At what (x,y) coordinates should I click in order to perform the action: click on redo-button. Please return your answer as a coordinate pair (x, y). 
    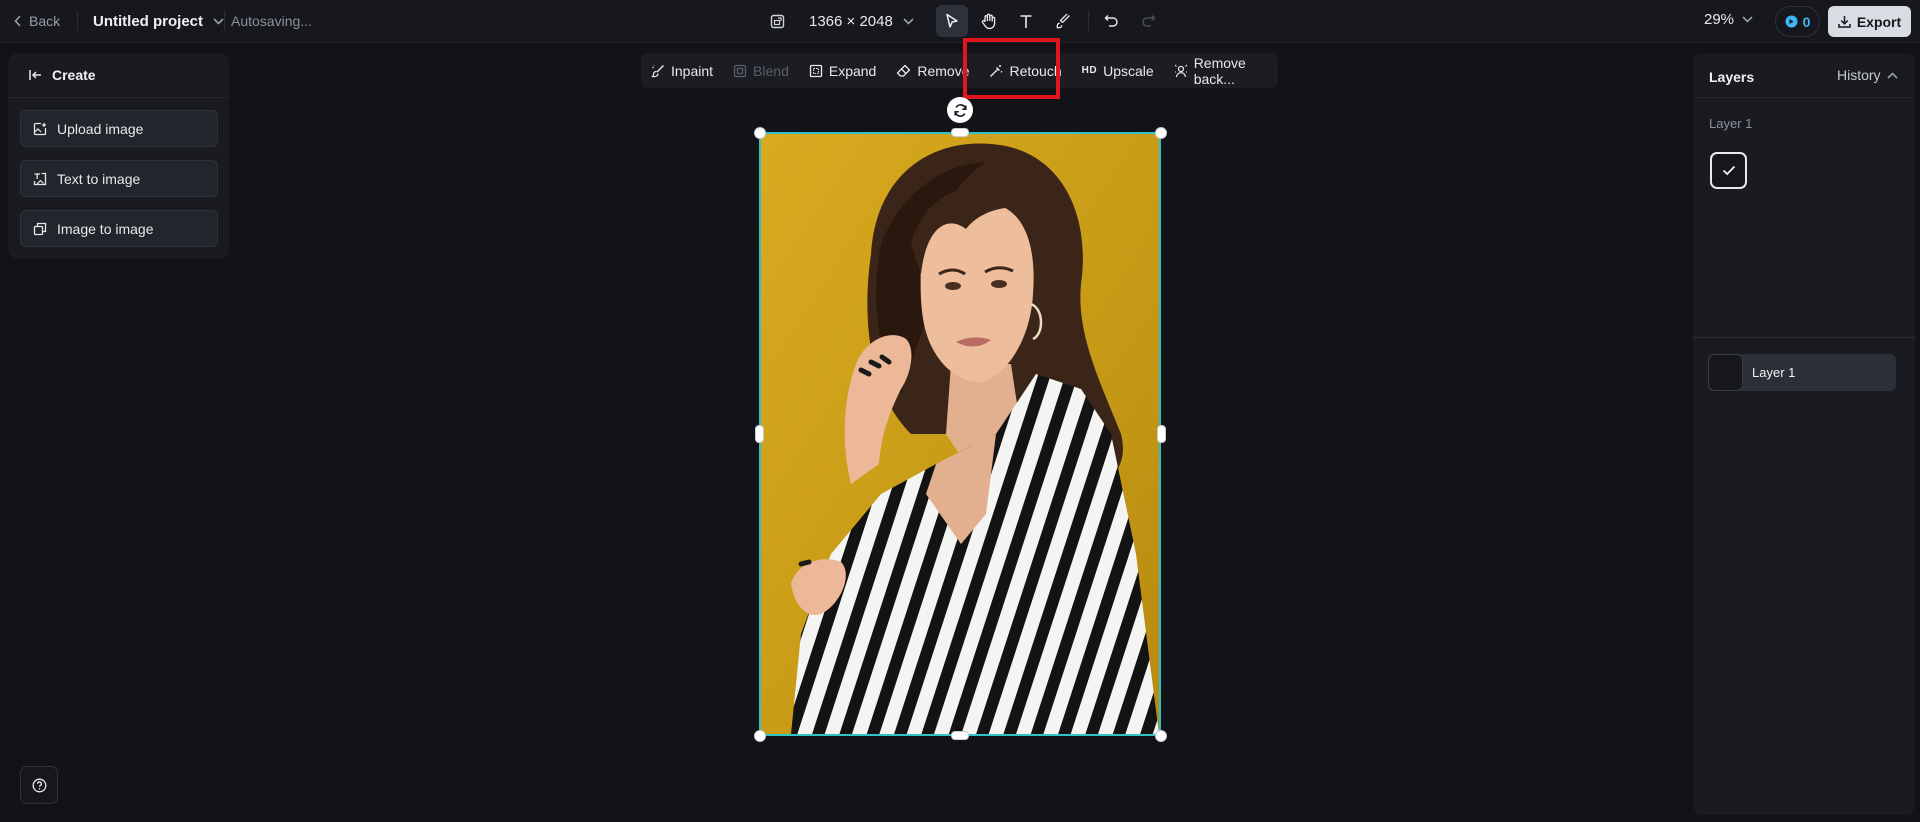
    Looking at the image, I should click on (1148, 21).